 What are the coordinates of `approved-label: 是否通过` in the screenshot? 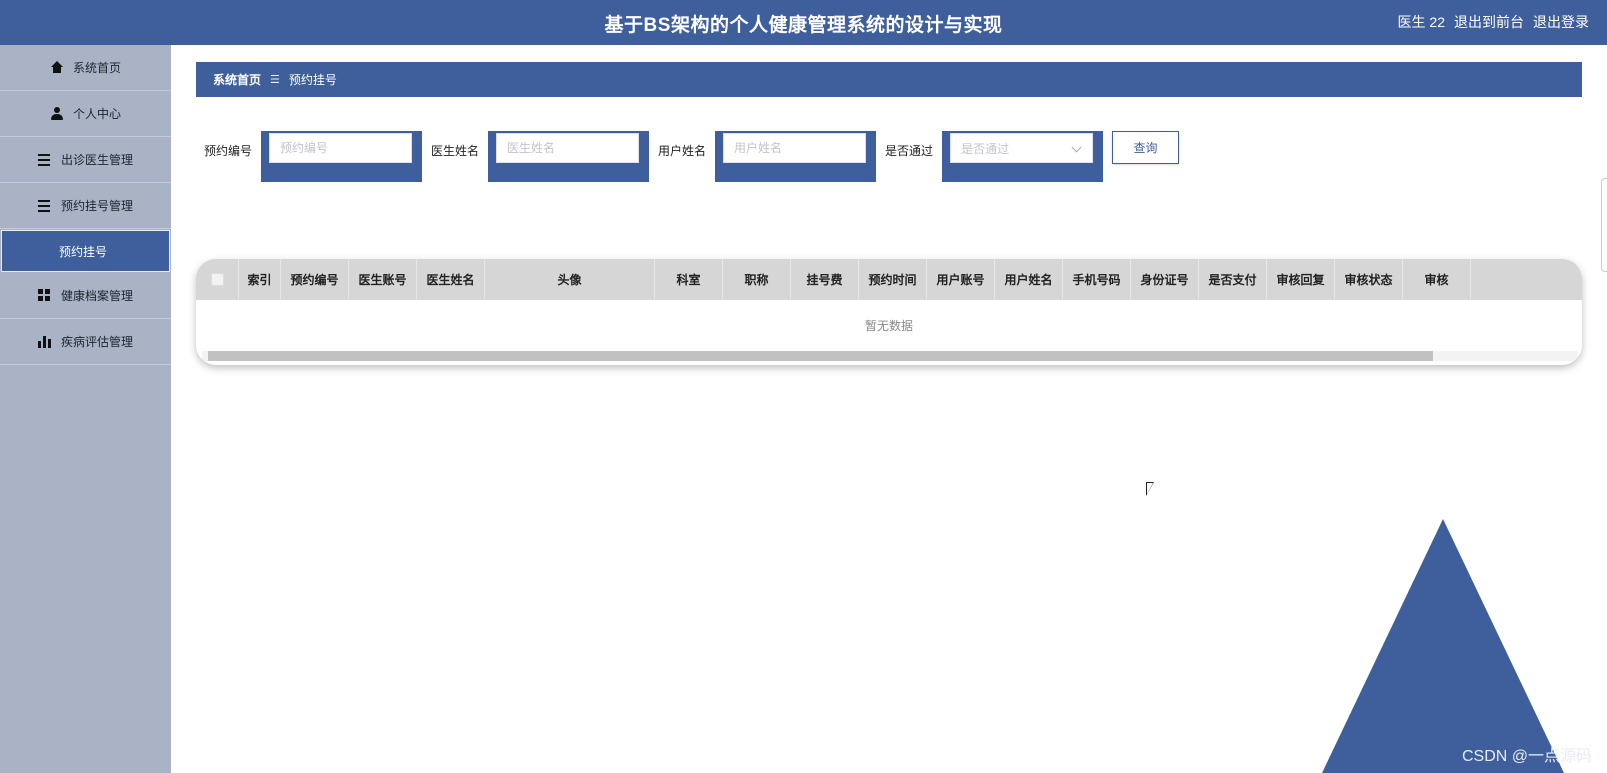 It's located at (909, 151).